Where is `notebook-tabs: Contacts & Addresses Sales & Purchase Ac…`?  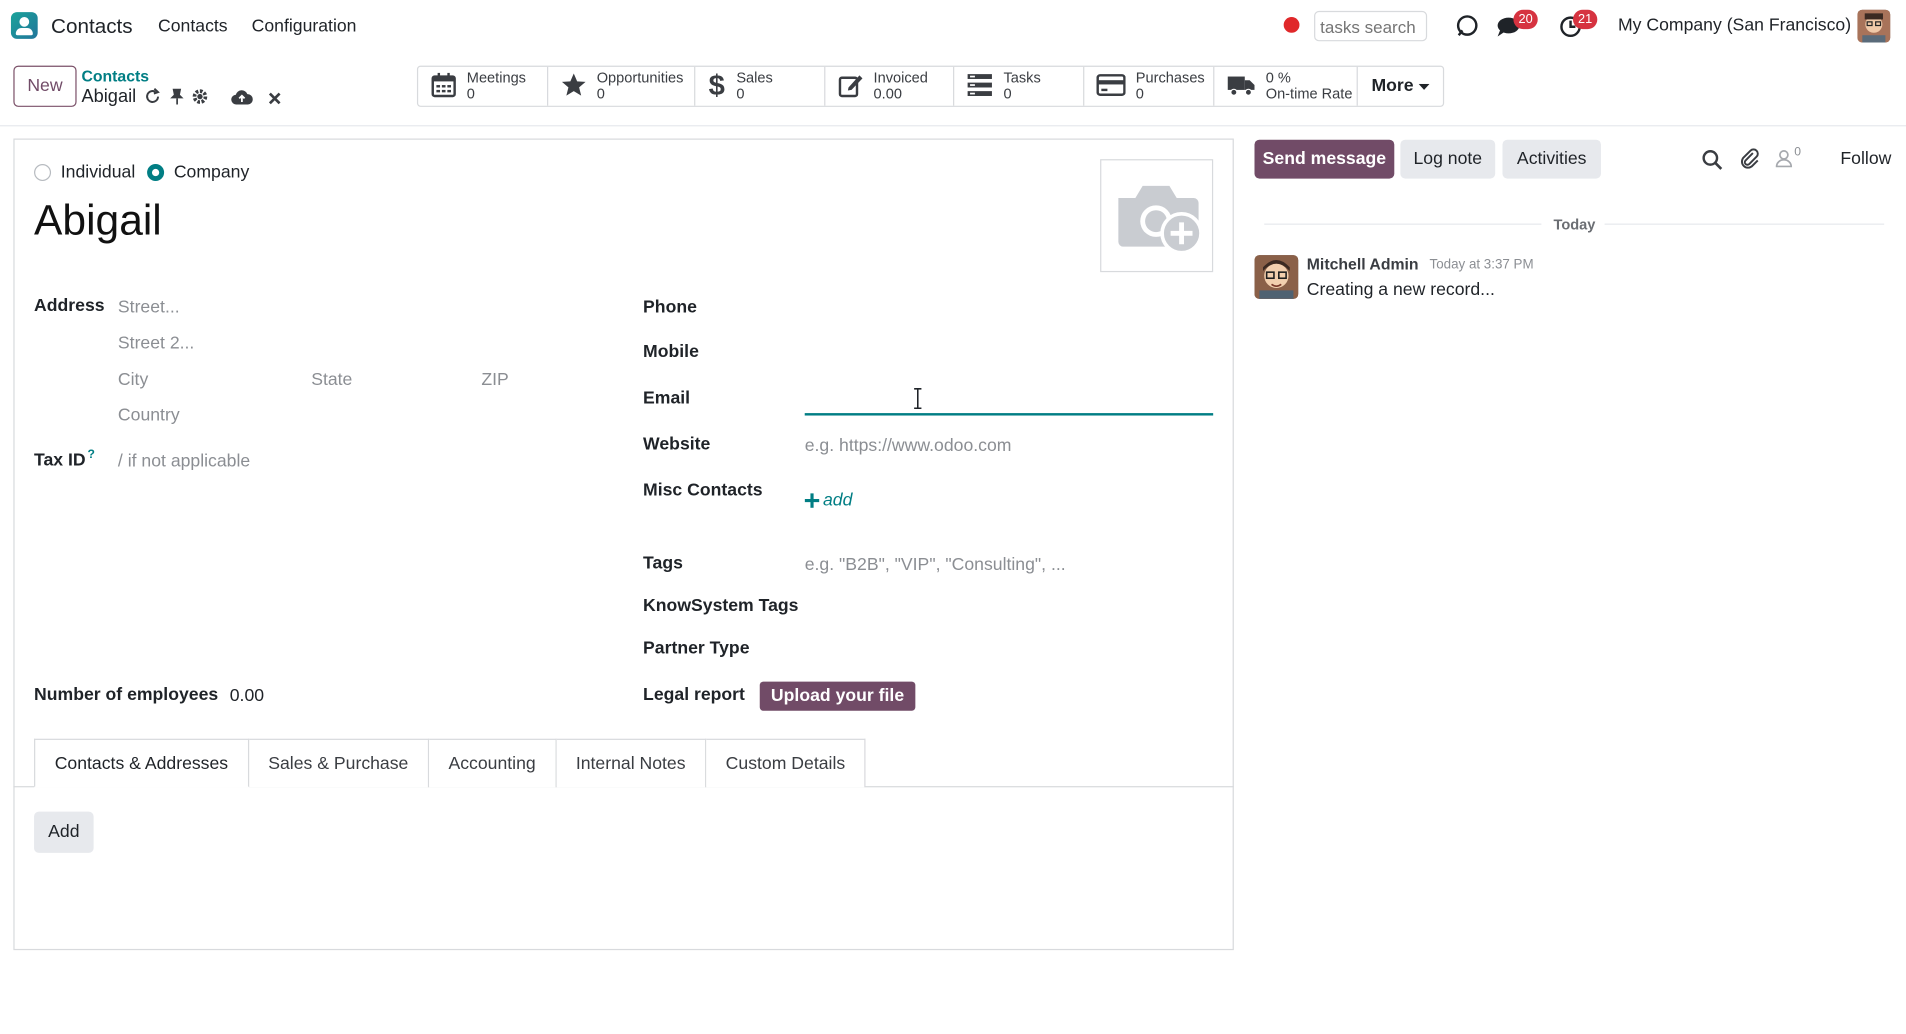 notebook-tabs: Contacts & Addresses Sales & Purchase Ac… is located at coordinates (450, 763).